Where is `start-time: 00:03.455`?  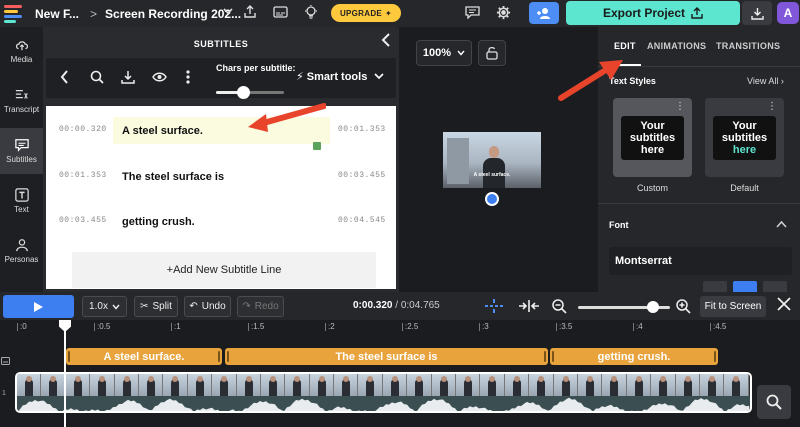
start-time: 00:03.455 is located at coordinates (83, 220).